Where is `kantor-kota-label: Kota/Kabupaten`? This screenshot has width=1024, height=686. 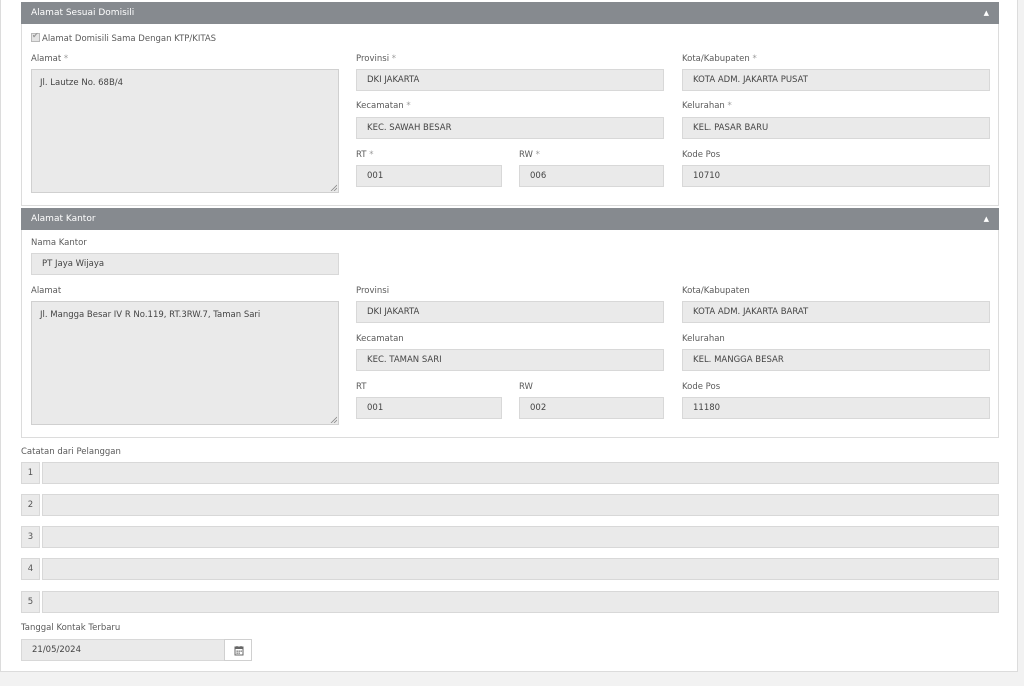 kantor-kota-label: Kota/Kabupaten is located at coordinates (716, 291).